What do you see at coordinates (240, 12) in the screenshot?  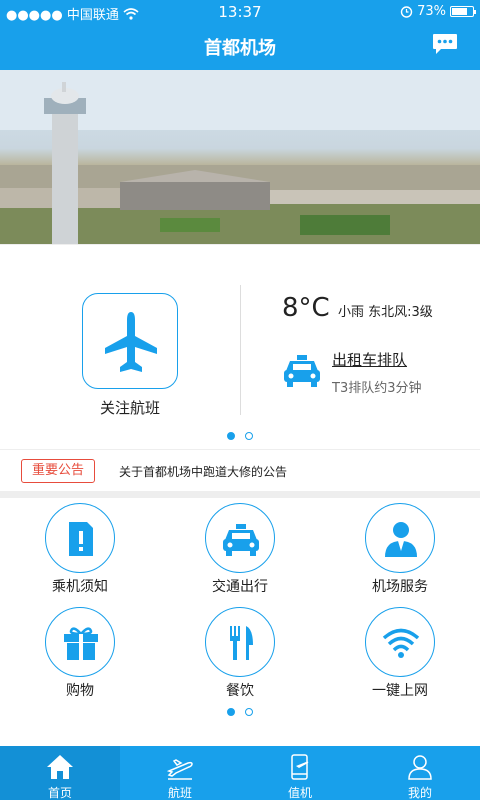 I see `status-bar: ●●●●● 中国联通 13:37 73%` at bounding box center [240, 12].